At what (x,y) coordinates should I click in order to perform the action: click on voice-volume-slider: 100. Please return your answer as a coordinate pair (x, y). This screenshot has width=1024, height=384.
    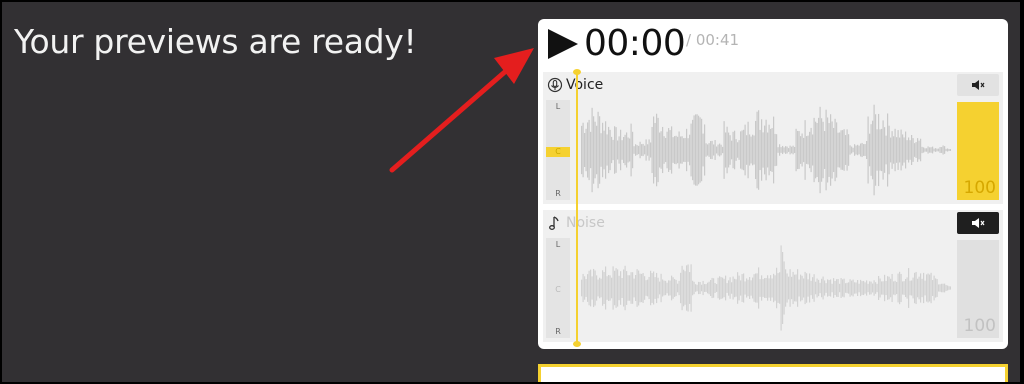
    Looking at the image, I should click on (978, 151).